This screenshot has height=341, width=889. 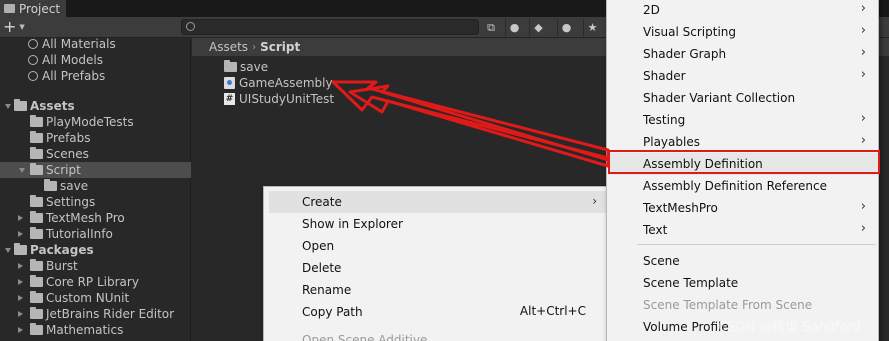 I want to click on highlight-box, so click(x=744, y=162).